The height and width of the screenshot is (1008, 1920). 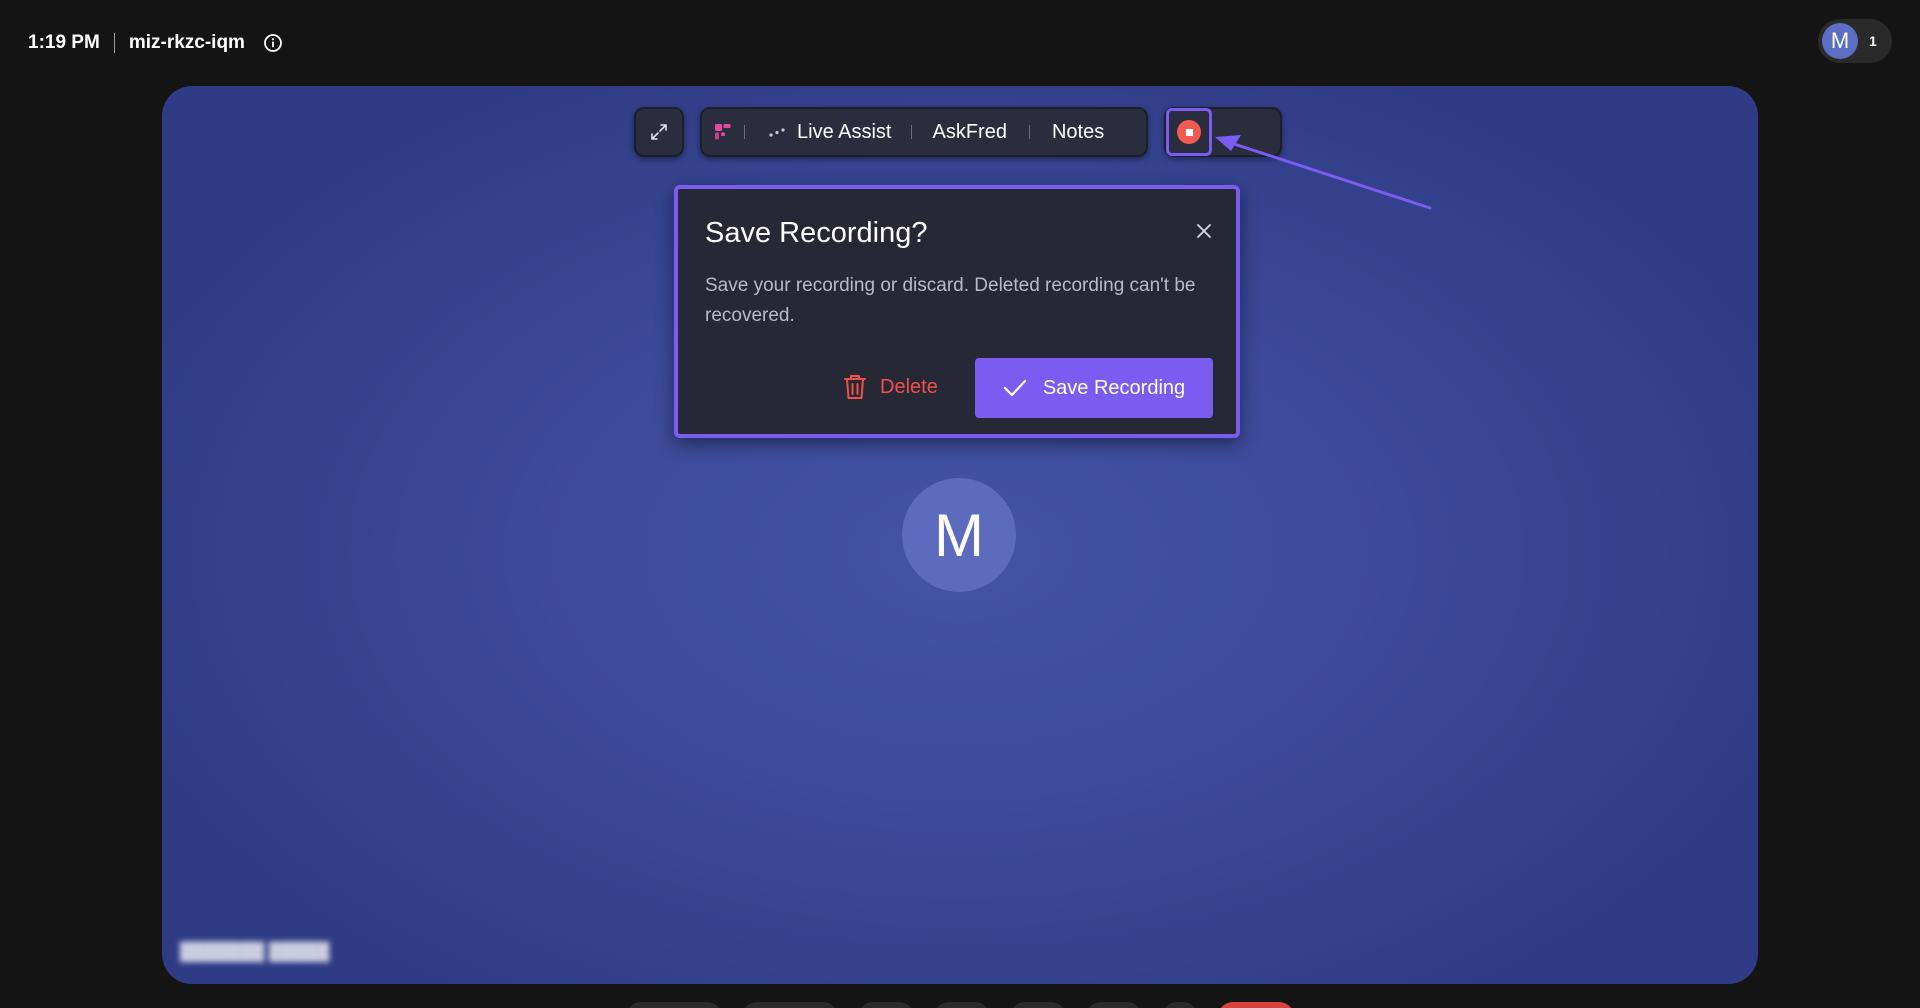 What do you see at coordinates (777, 132) in the screenshot?
I see `live-assist-dots-icon` at bounding box center [777, 132].